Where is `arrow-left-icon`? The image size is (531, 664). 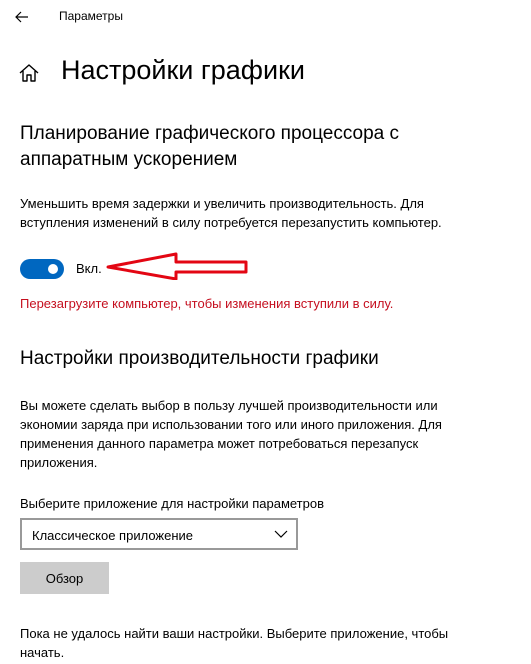
arrow-left-icon is located at coordinates (21, 17).